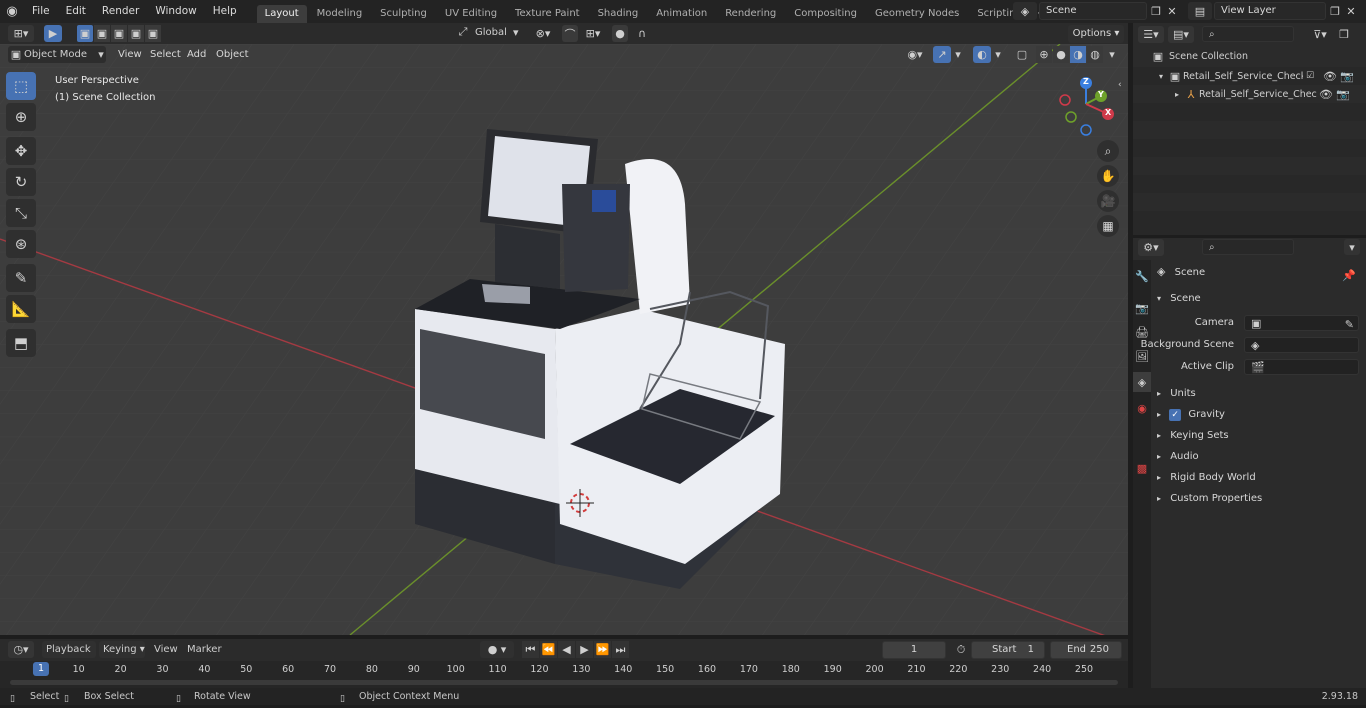  I want to click on select-mode-extend-icon: ▣, so click(102, 33).